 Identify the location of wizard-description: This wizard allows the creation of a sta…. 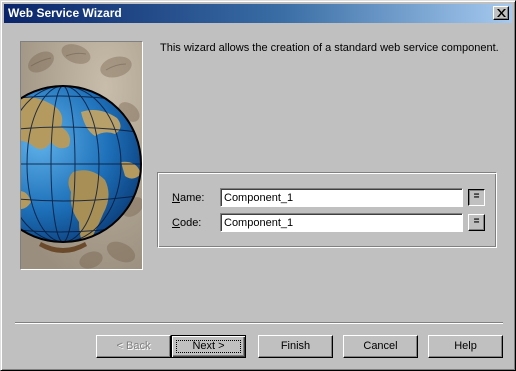
(329, 48).